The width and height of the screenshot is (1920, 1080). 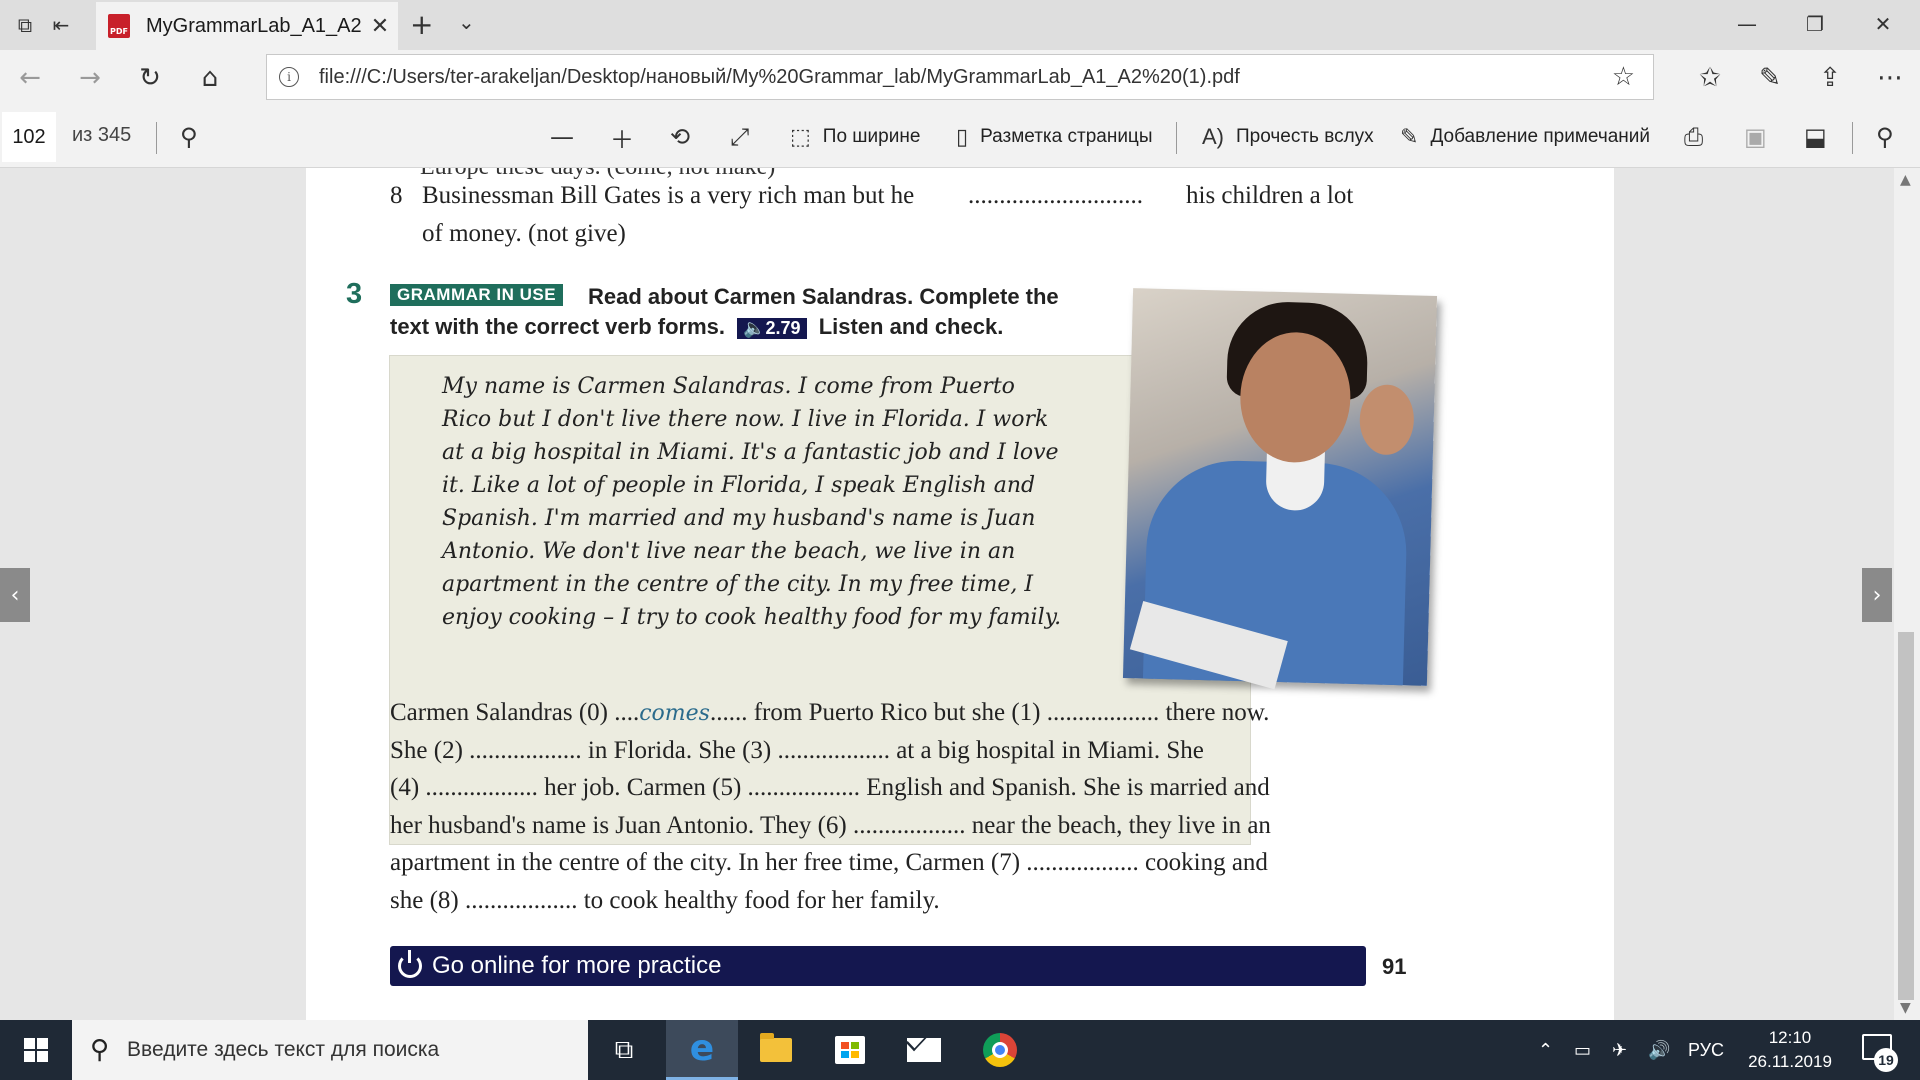 What do you see at coordinates (1747, 24) in the screenshot?
I see `minimize-button: —` at bounding box center [1747, 24].